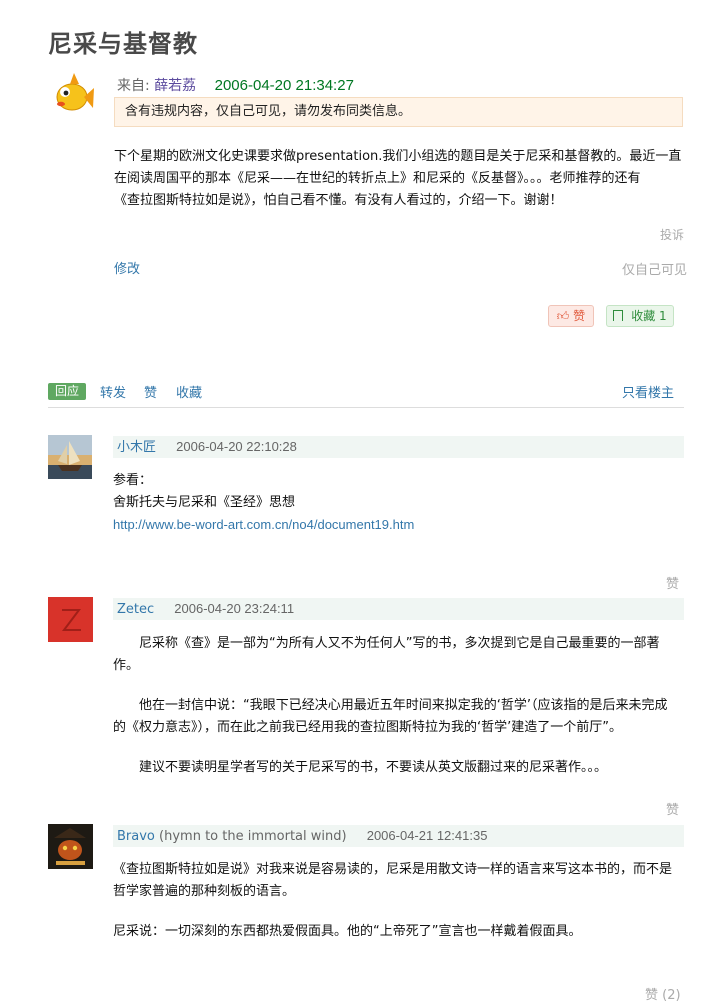 The height and width of the screenshot is (1003, 705). I want to click on like-button-label: 赞, so click(579, 316).